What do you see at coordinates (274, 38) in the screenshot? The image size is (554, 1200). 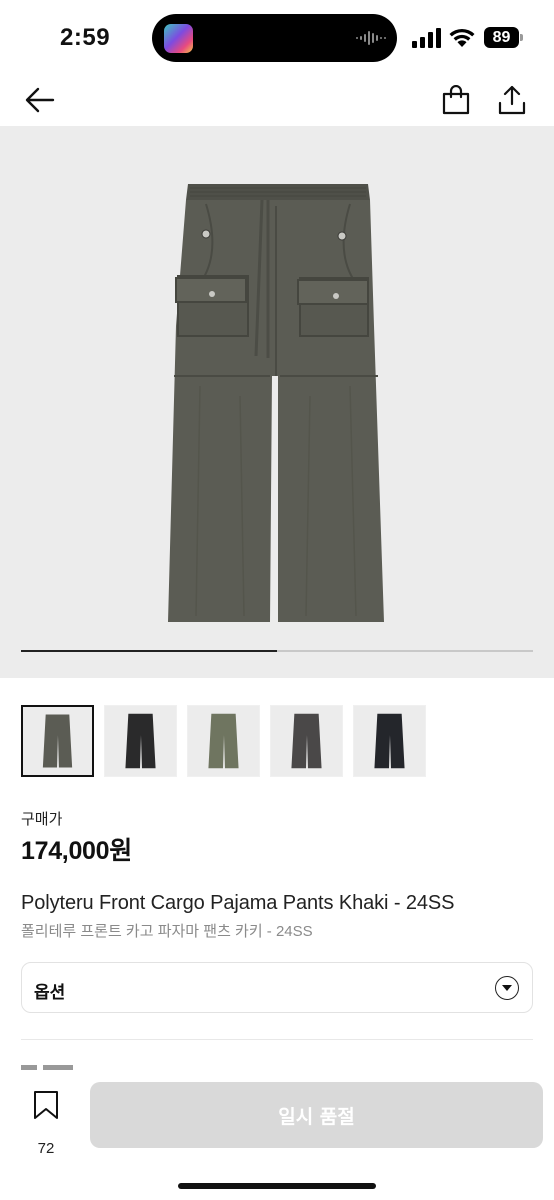 I see `dynamic-island` at bounding box center [274, 38].